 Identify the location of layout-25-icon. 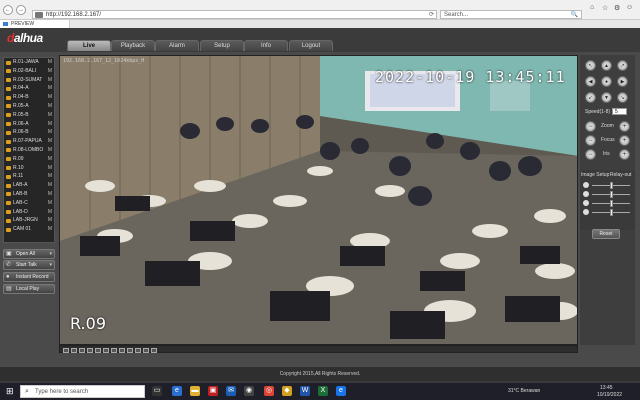
(106, 350).